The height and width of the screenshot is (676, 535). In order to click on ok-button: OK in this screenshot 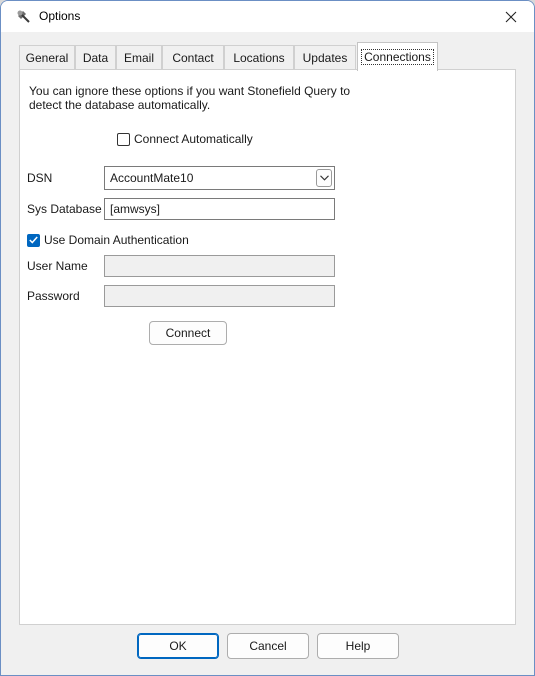, I will do `click(178, 646)`.